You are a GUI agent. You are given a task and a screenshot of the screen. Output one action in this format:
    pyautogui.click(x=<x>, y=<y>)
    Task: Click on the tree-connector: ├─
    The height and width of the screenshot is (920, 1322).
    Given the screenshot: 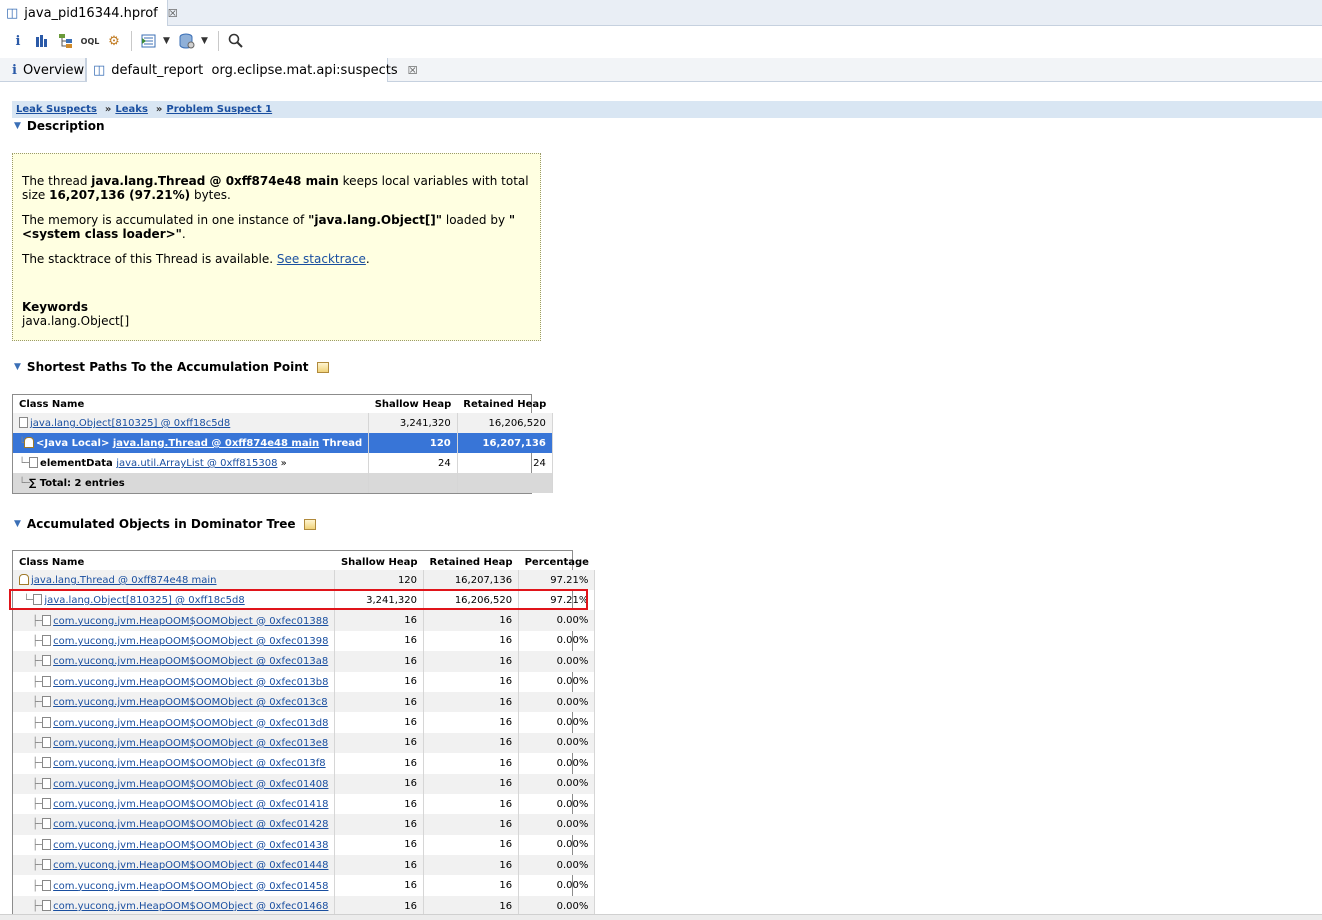 What is the action you would take?
    pyautogui.click(x=31, y=641)
    